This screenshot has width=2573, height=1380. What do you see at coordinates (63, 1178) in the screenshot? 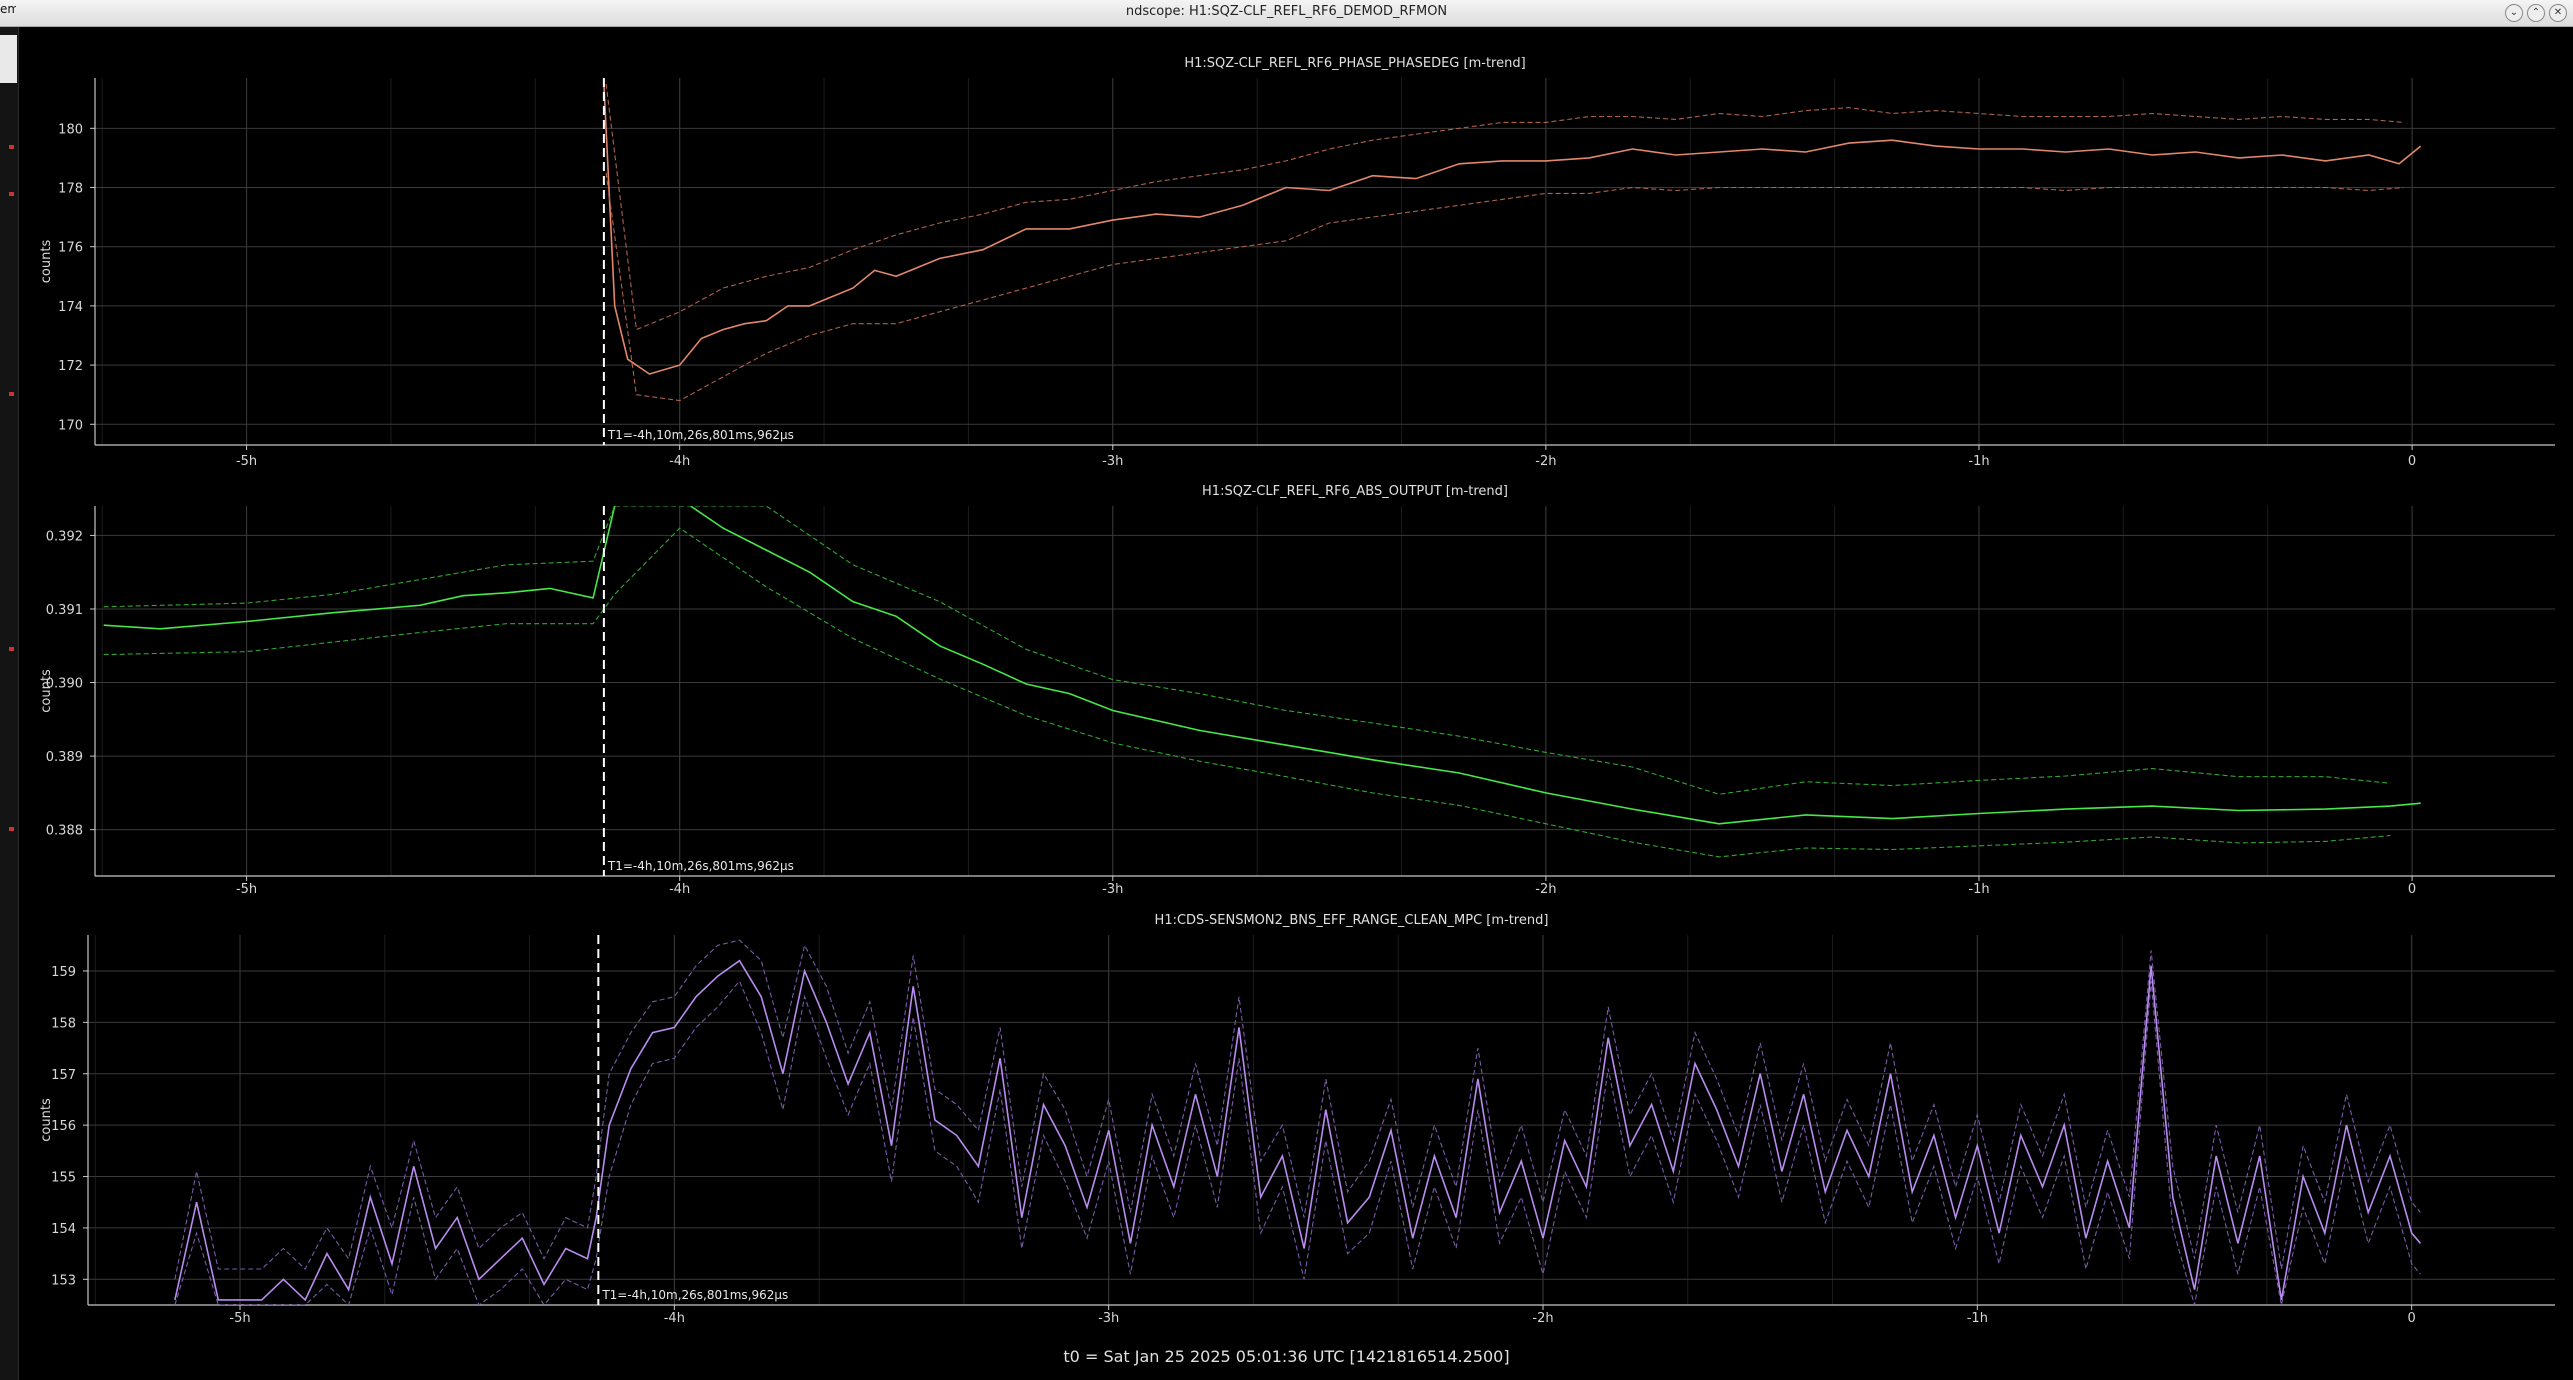
I see `y-tick-label: 155` at bounding box center [63, 1178].